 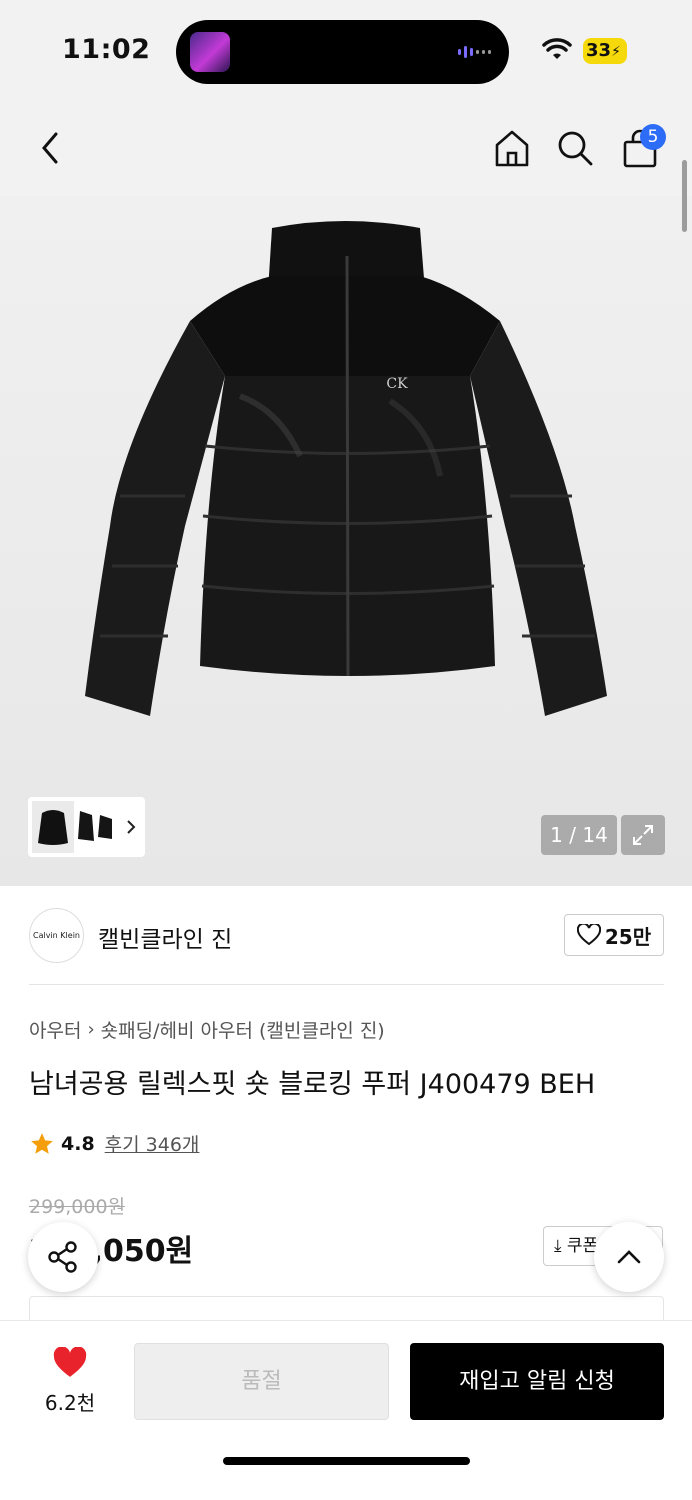 I want to click on brand-like-button: 25만, so click(x=614, y=935).